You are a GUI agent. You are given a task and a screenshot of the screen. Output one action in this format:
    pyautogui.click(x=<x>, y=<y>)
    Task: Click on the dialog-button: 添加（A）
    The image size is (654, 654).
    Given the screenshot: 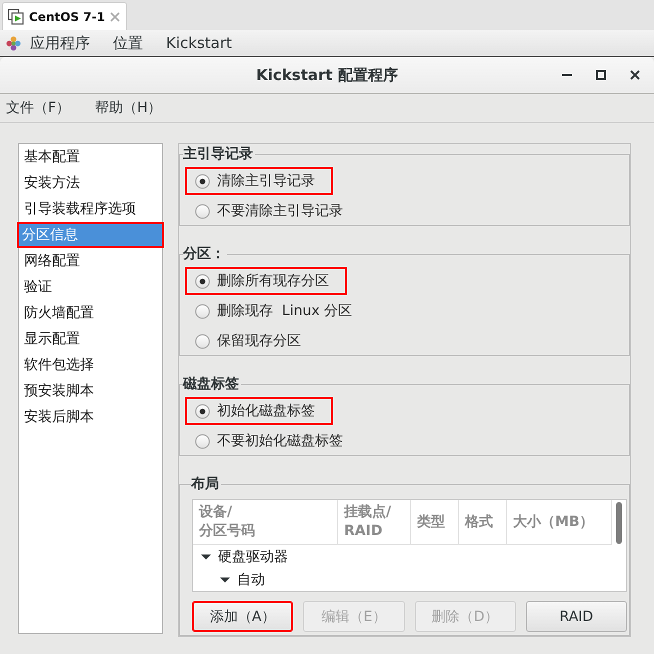 What is the action you would take?
    pyautogui.click(x=243, y=616)
    